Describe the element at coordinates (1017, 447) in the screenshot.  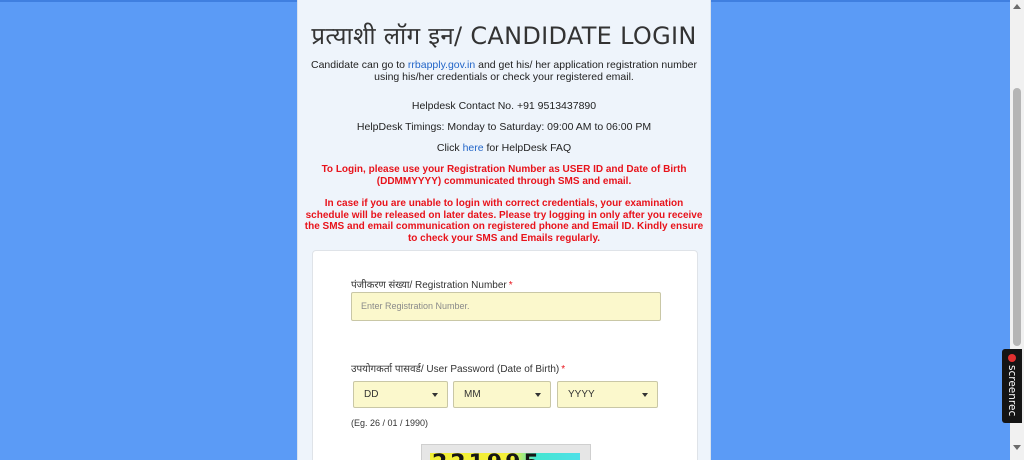
I see `scroll-down-arrow-icon` at that location.